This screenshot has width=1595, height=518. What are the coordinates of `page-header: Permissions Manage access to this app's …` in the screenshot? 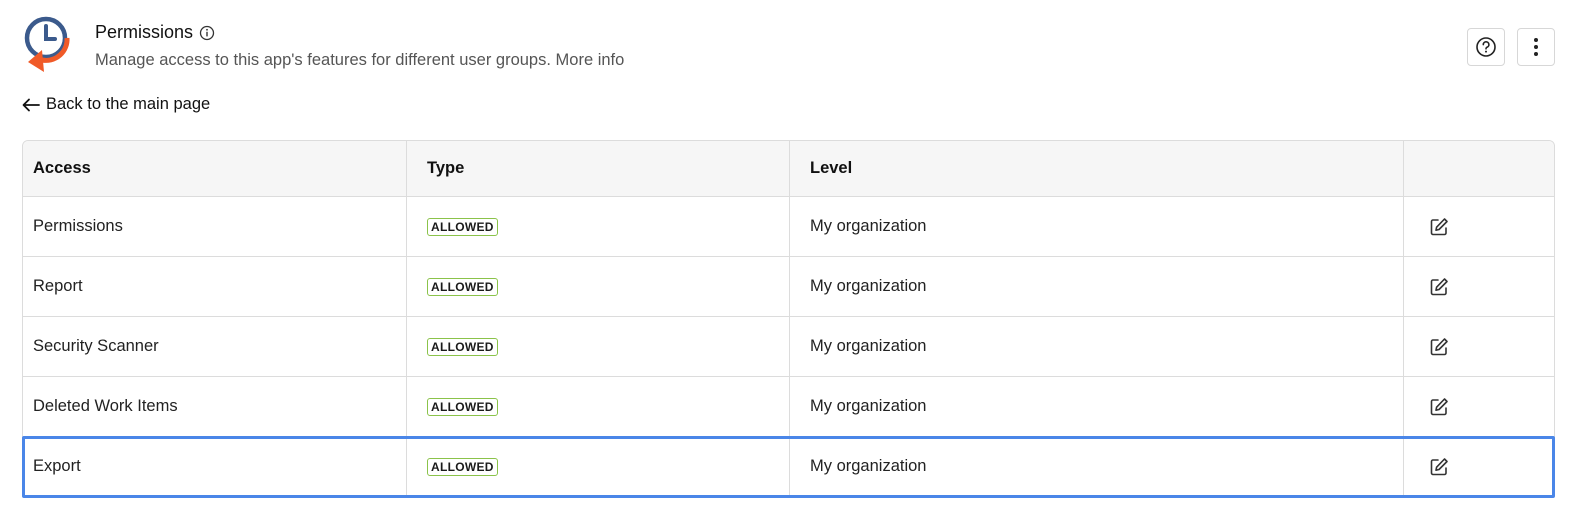 It's located at (802, 46).